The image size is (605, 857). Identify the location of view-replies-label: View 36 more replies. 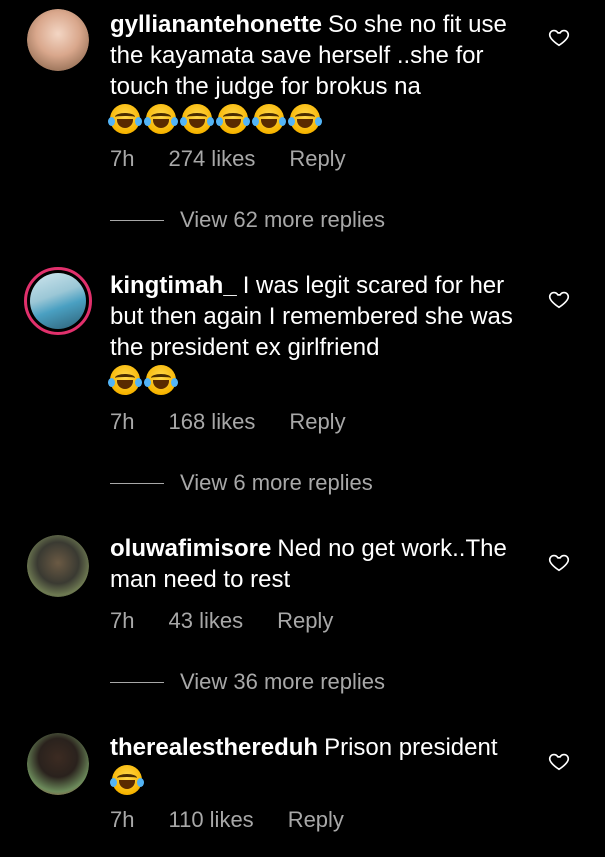
(282, 682).